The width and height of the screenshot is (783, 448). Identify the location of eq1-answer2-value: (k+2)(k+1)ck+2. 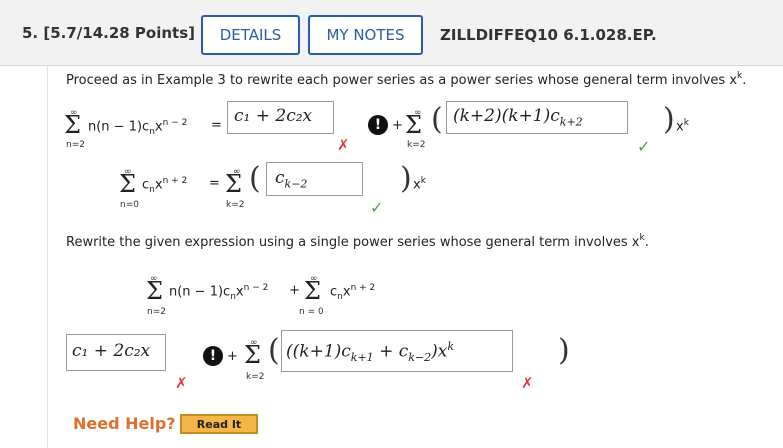
(518, 117).